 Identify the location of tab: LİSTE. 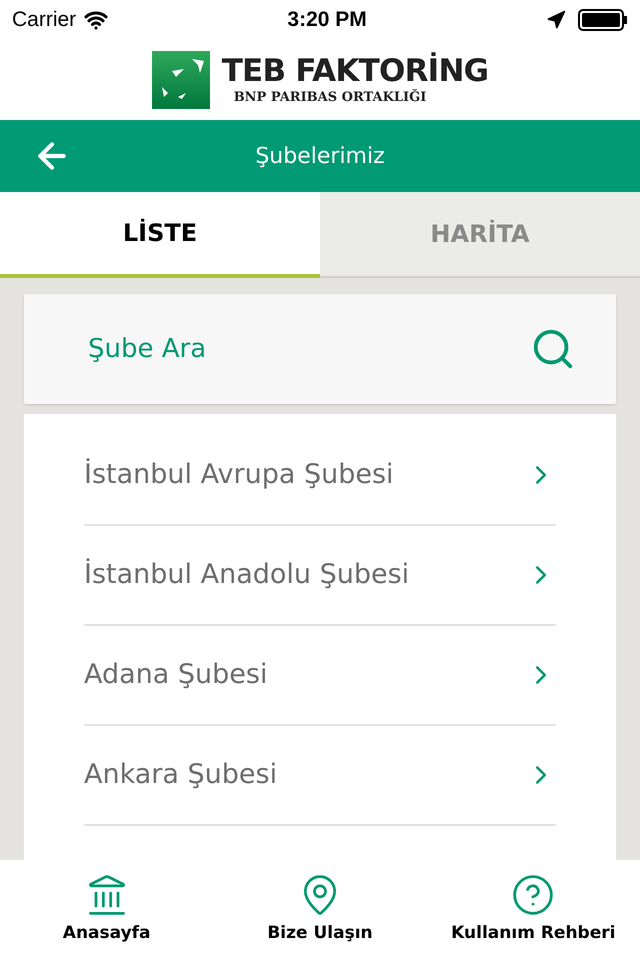
(160, 235).